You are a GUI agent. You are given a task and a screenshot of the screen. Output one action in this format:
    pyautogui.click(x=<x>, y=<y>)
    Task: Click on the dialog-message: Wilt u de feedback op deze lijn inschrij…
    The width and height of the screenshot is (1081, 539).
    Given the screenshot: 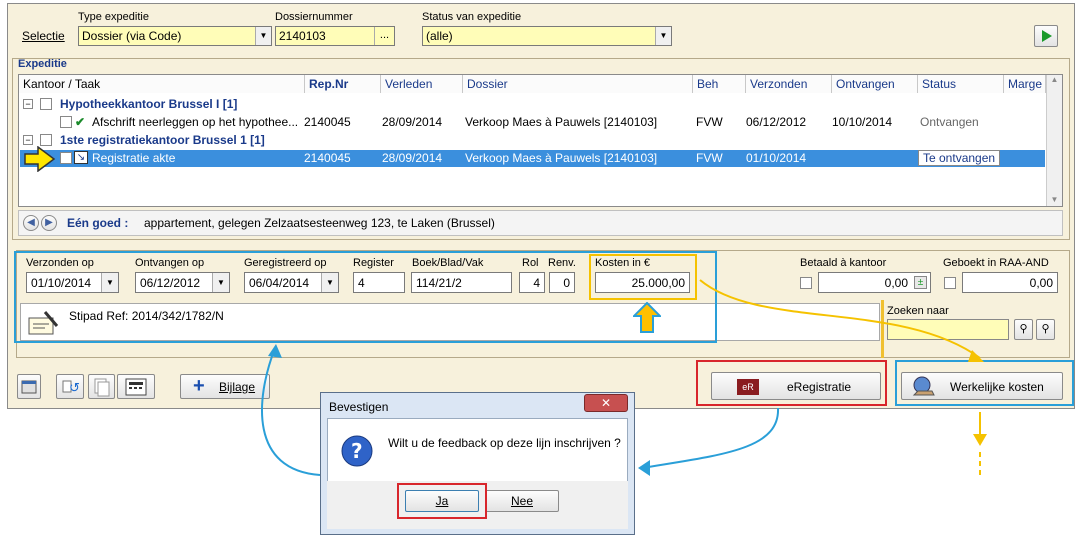 What is the action you would take?
    pyautogui.click(x=504, y=443)
    